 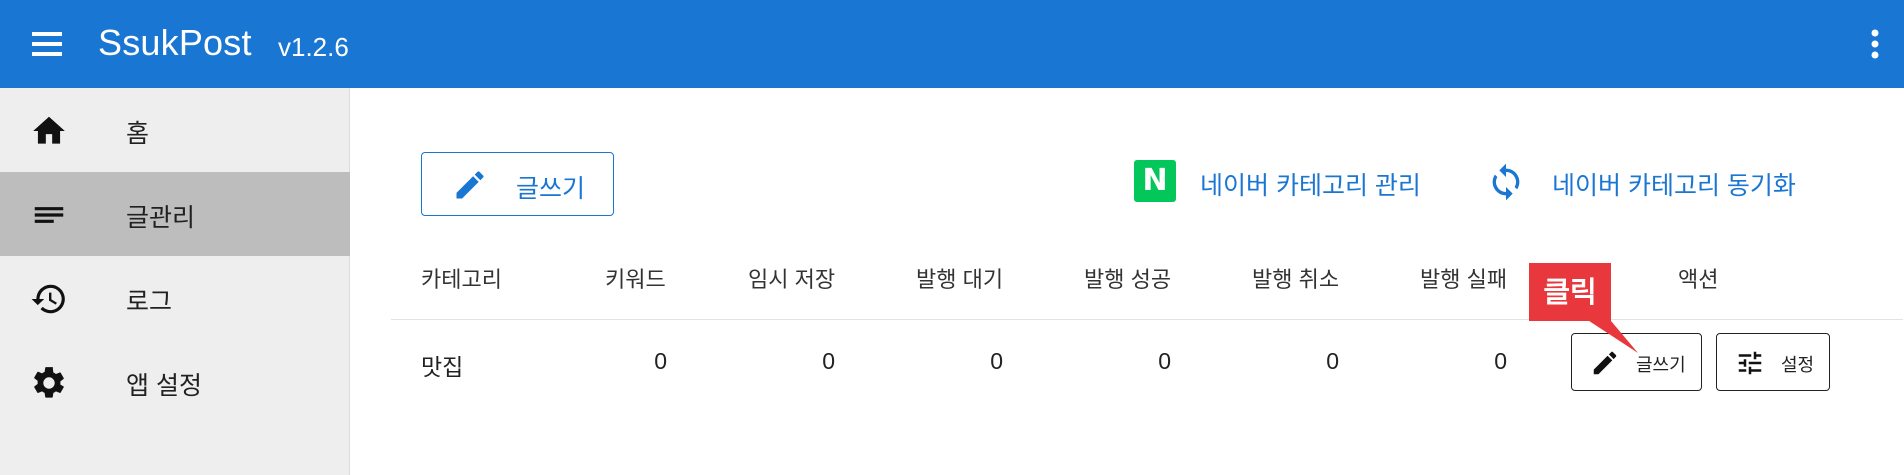 What do you see at coordinates (1464, 279) in the screenshot?
I see `column-header-failed: 발행 실패` at bounding box center [1464, 279].